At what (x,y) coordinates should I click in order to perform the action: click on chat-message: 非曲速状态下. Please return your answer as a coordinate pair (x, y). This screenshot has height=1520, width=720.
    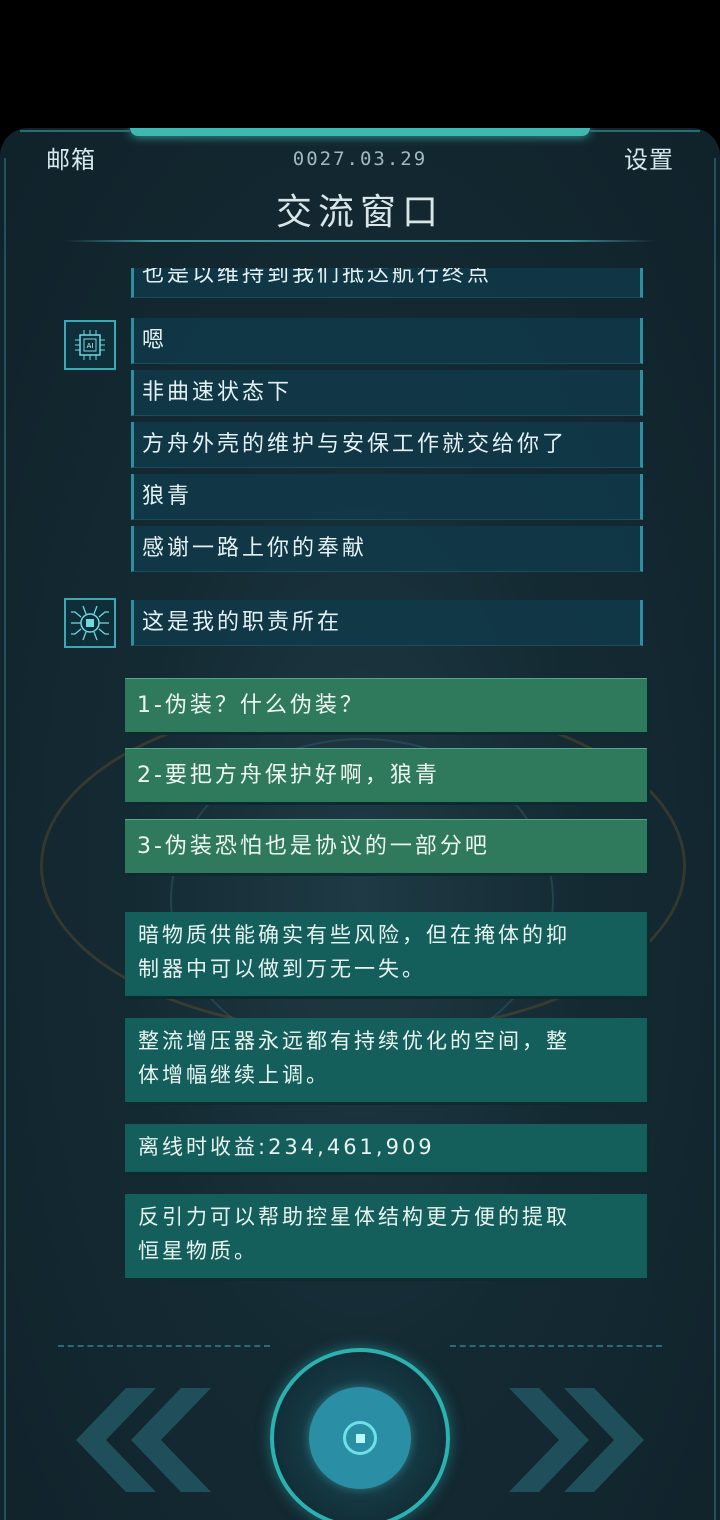
    Looking at the image, I should click on (387, 393).